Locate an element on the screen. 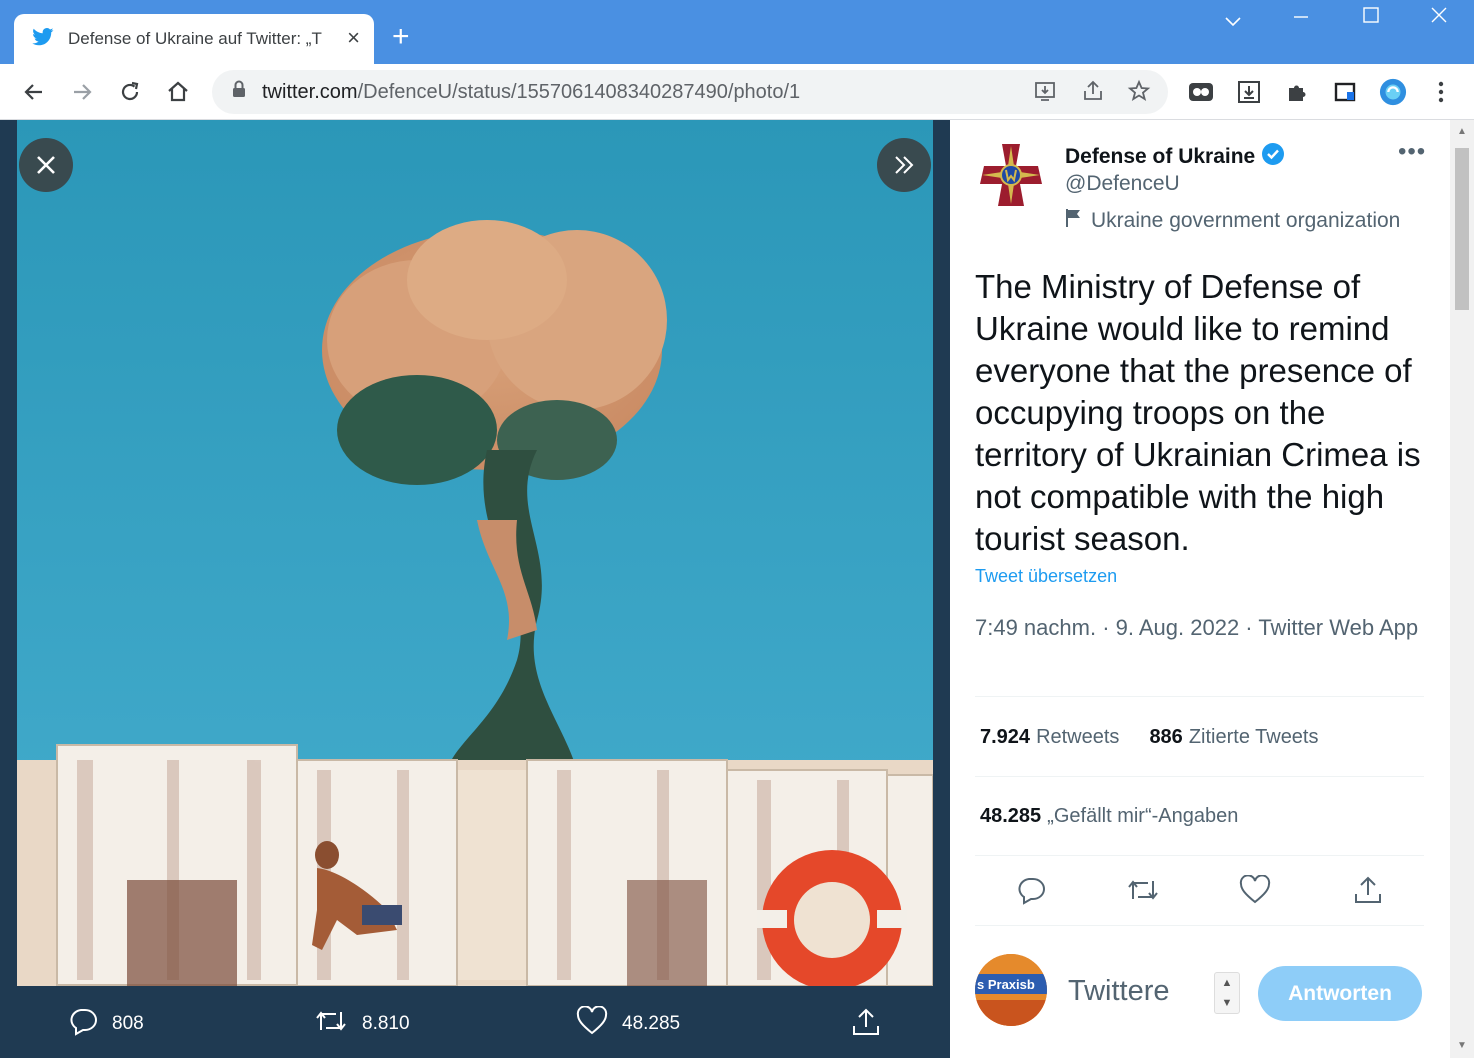 The height and width of the screenshot is (1058, 1474). compose-spinner-control: ▲ ▼ is located at coordinates (1227, 993).